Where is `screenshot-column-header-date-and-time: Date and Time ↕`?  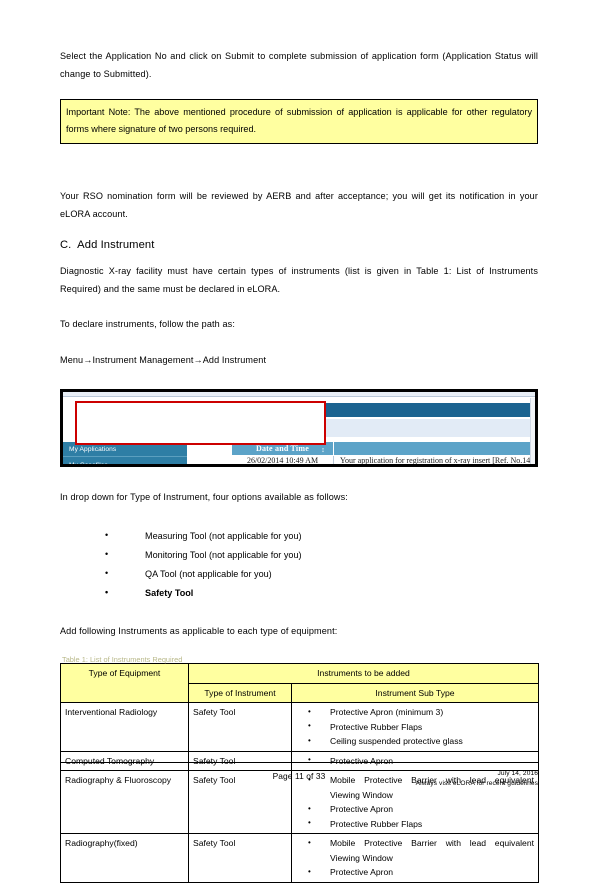
screenshot-column-header-date-and-time: Date and Time ↕ is located at coordinates (282, 449).